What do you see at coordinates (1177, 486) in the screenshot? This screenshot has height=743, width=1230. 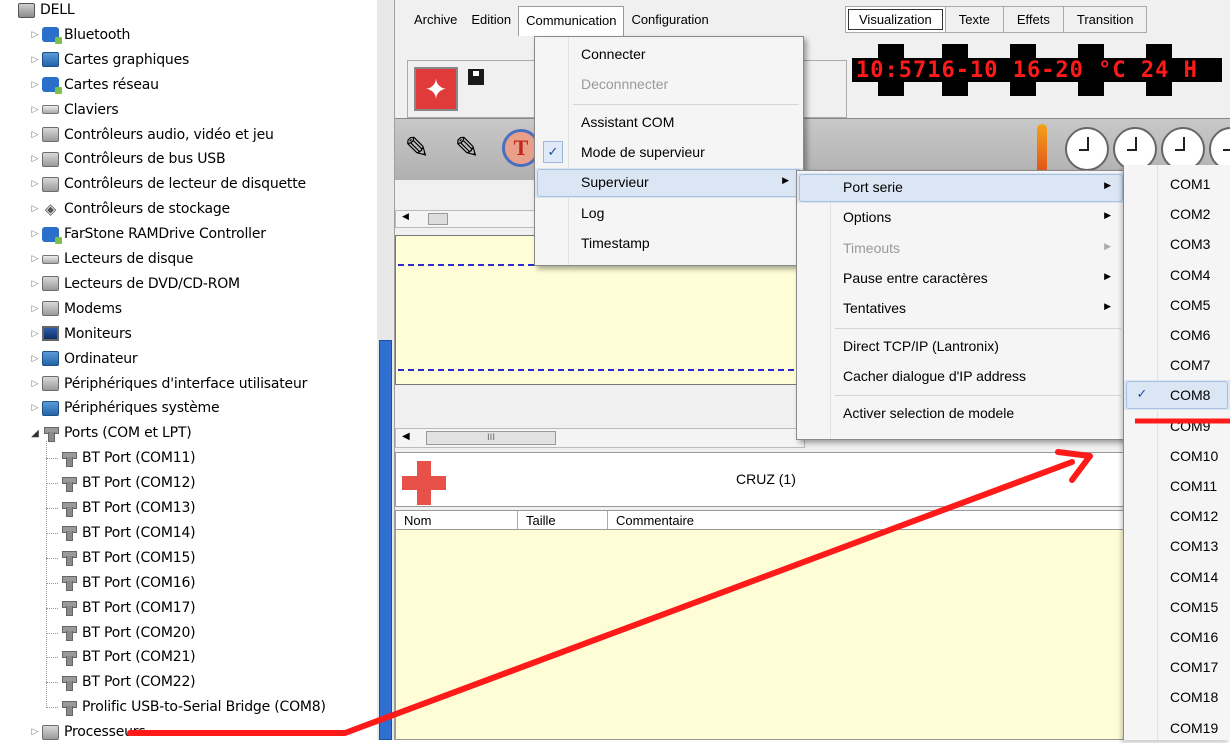 I see `com-port-item-com11: COM11` at bounding box center [1177, 486].